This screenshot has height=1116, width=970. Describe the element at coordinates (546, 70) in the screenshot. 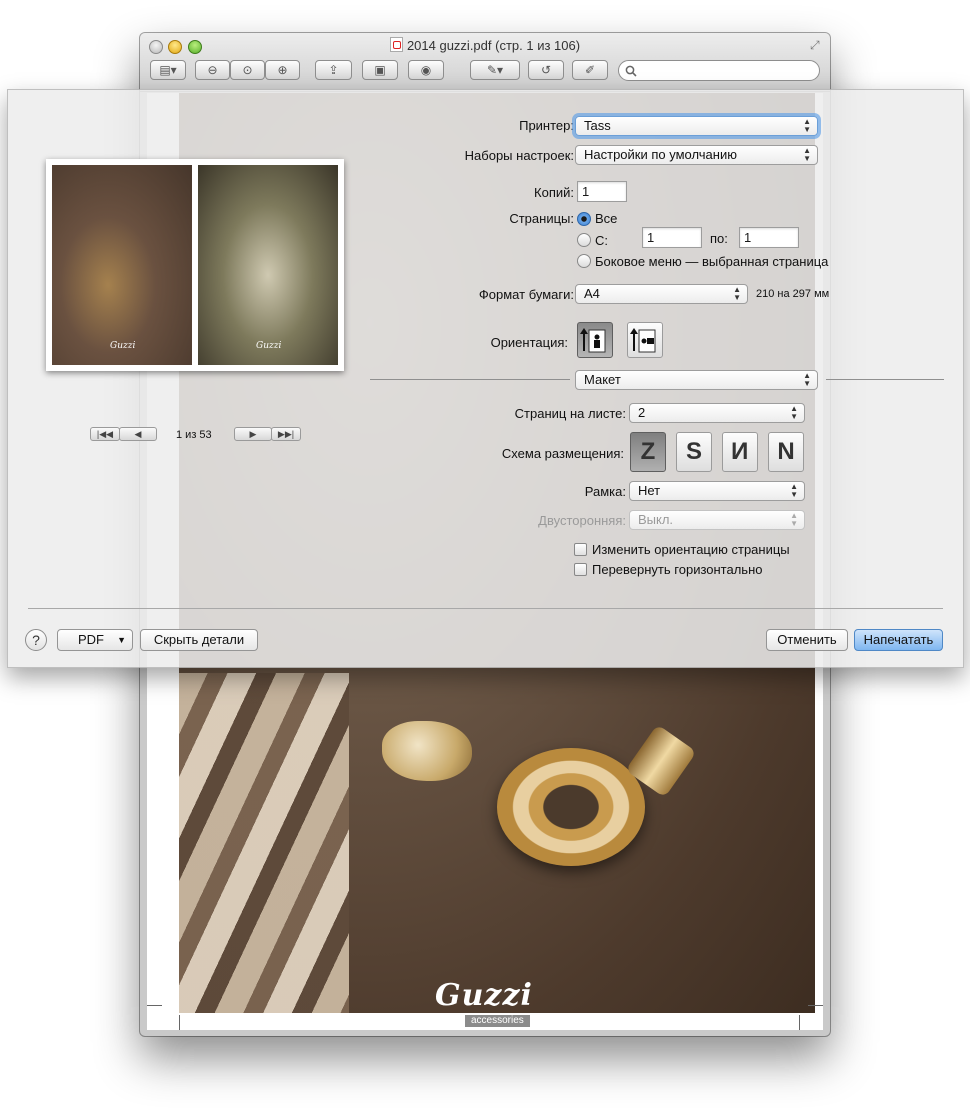

I see `rotate-icon: ↺` at that location.